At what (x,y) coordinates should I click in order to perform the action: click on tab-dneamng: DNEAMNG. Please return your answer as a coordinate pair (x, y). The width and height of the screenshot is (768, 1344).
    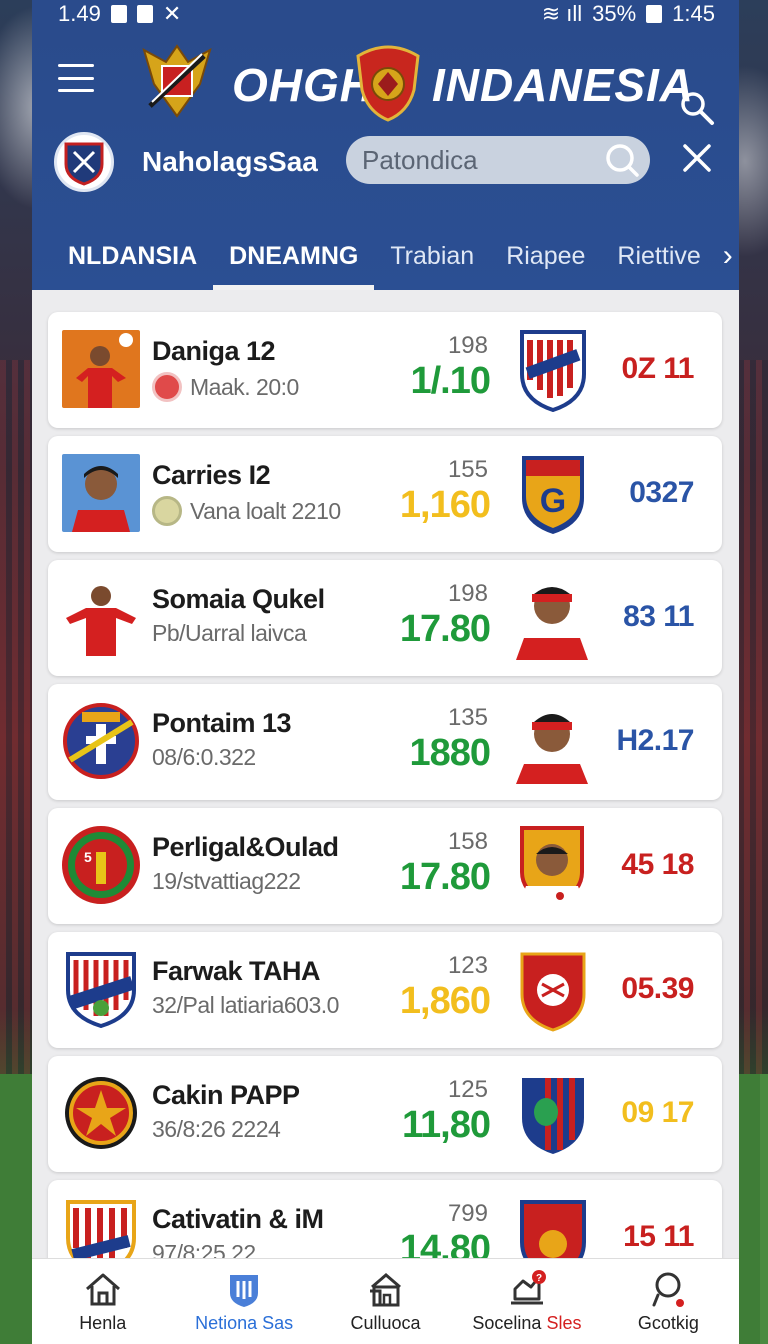
    Looking at the image, I should click on (294, 256).